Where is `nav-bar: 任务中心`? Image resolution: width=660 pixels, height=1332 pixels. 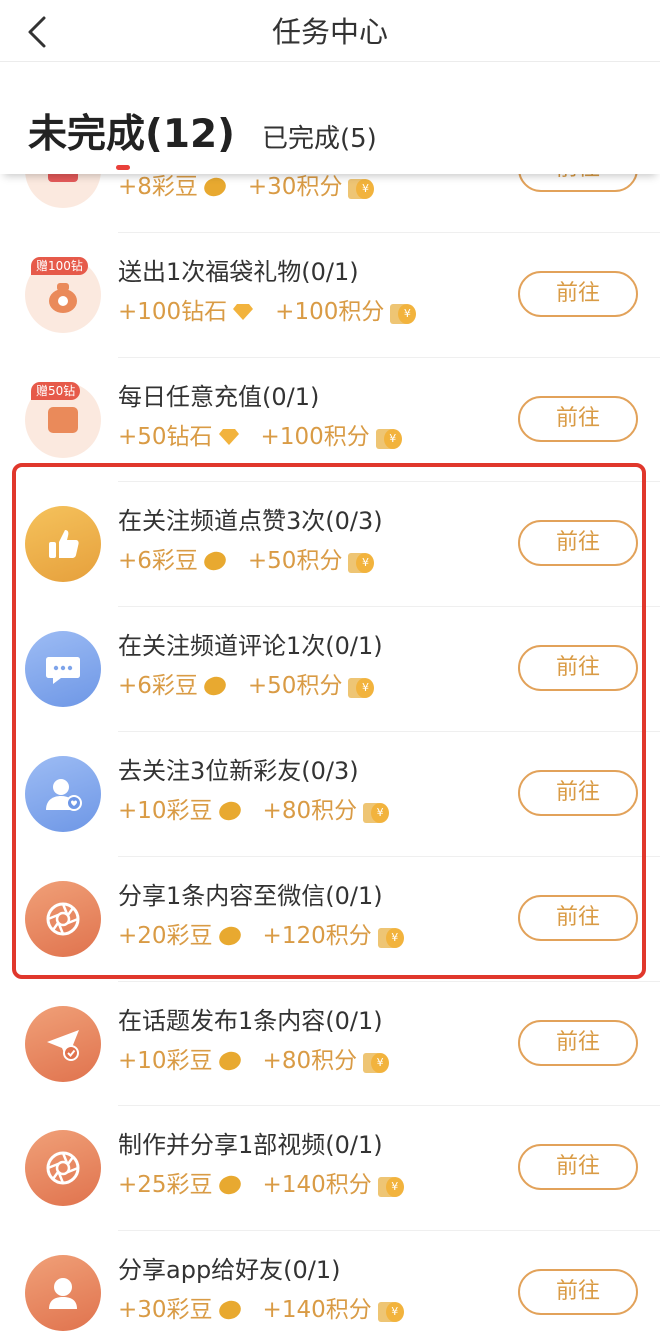
nav-bar: 任务中心 is located at coordinates (330, 31).